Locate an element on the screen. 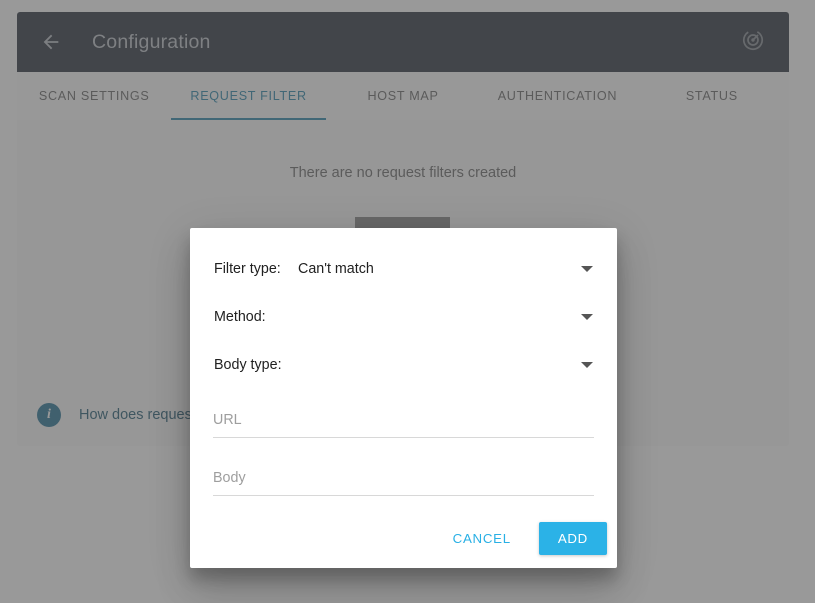 Image resolution: width=815 pixels, height=603 pixels. add-button: ADD is located at coordinates (572, 538).